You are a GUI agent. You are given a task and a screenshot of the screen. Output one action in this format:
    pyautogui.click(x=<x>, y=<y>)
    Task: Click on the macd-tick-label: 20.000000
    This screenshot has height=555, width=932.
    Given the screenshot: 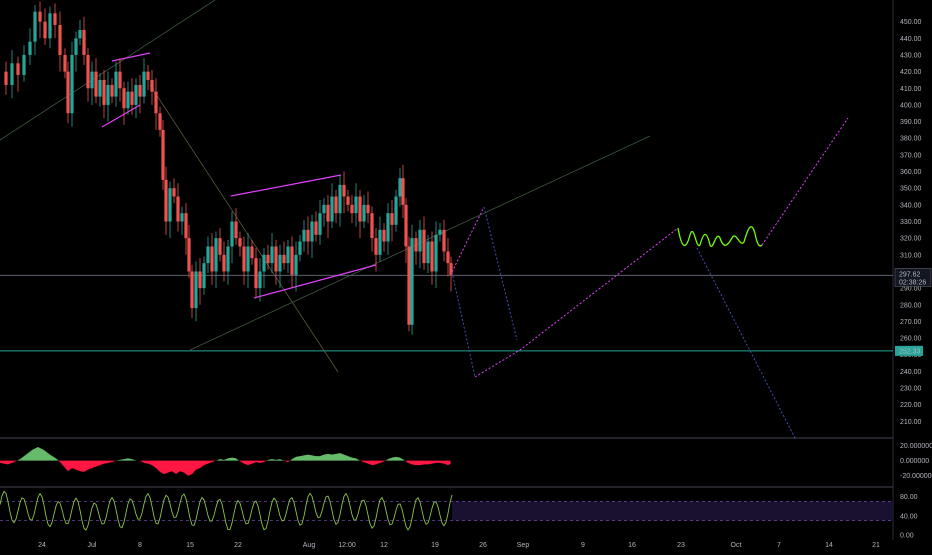 What is the action you would take?
    pyautogui.click(x=916, y=446)
    